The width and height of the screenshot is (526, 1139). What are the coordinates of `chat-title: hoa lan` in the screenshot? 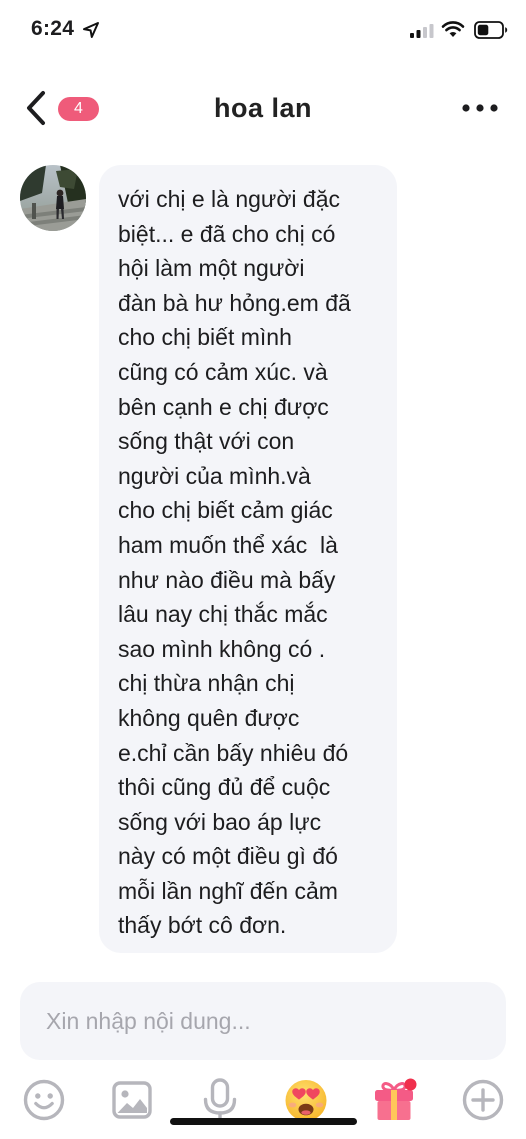 It's located at (262, 108).